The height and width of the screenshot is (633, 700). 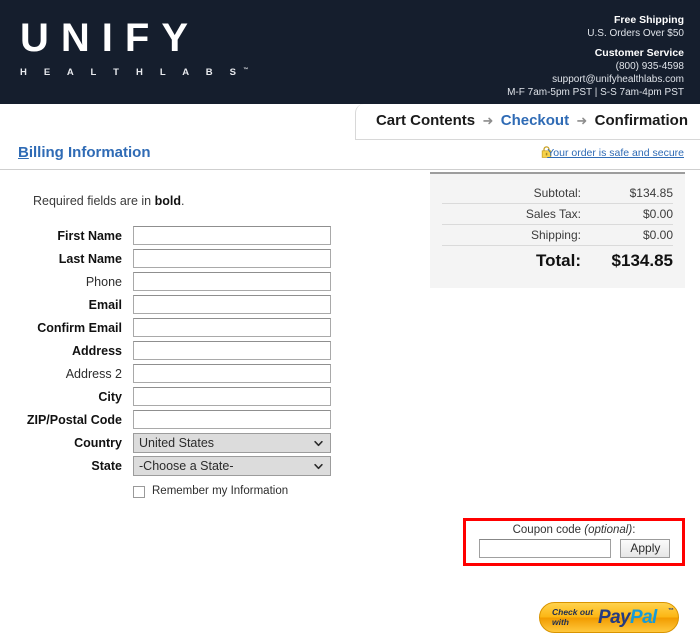 I want to click on required-note-suffix: ., so click(x=183, y=201).